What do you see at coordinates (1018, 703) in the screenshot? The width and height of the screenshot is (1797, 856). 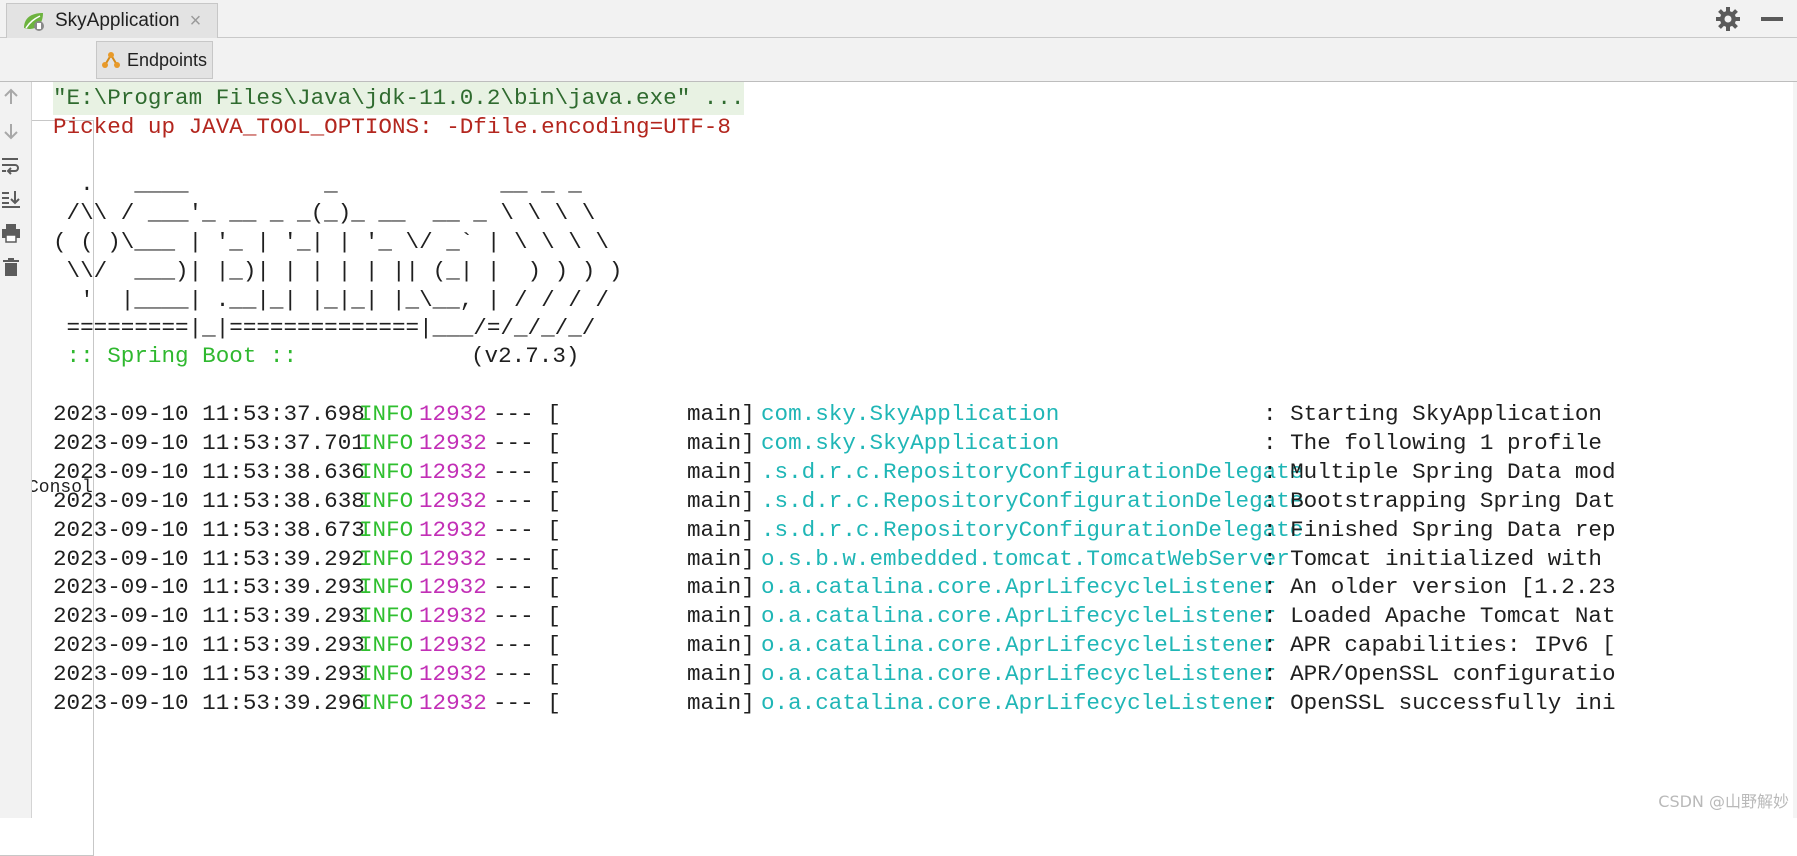 I see `log-logger: o.a.catalina.core.AprLifecycleListener` at bounding box center [1018, 703].